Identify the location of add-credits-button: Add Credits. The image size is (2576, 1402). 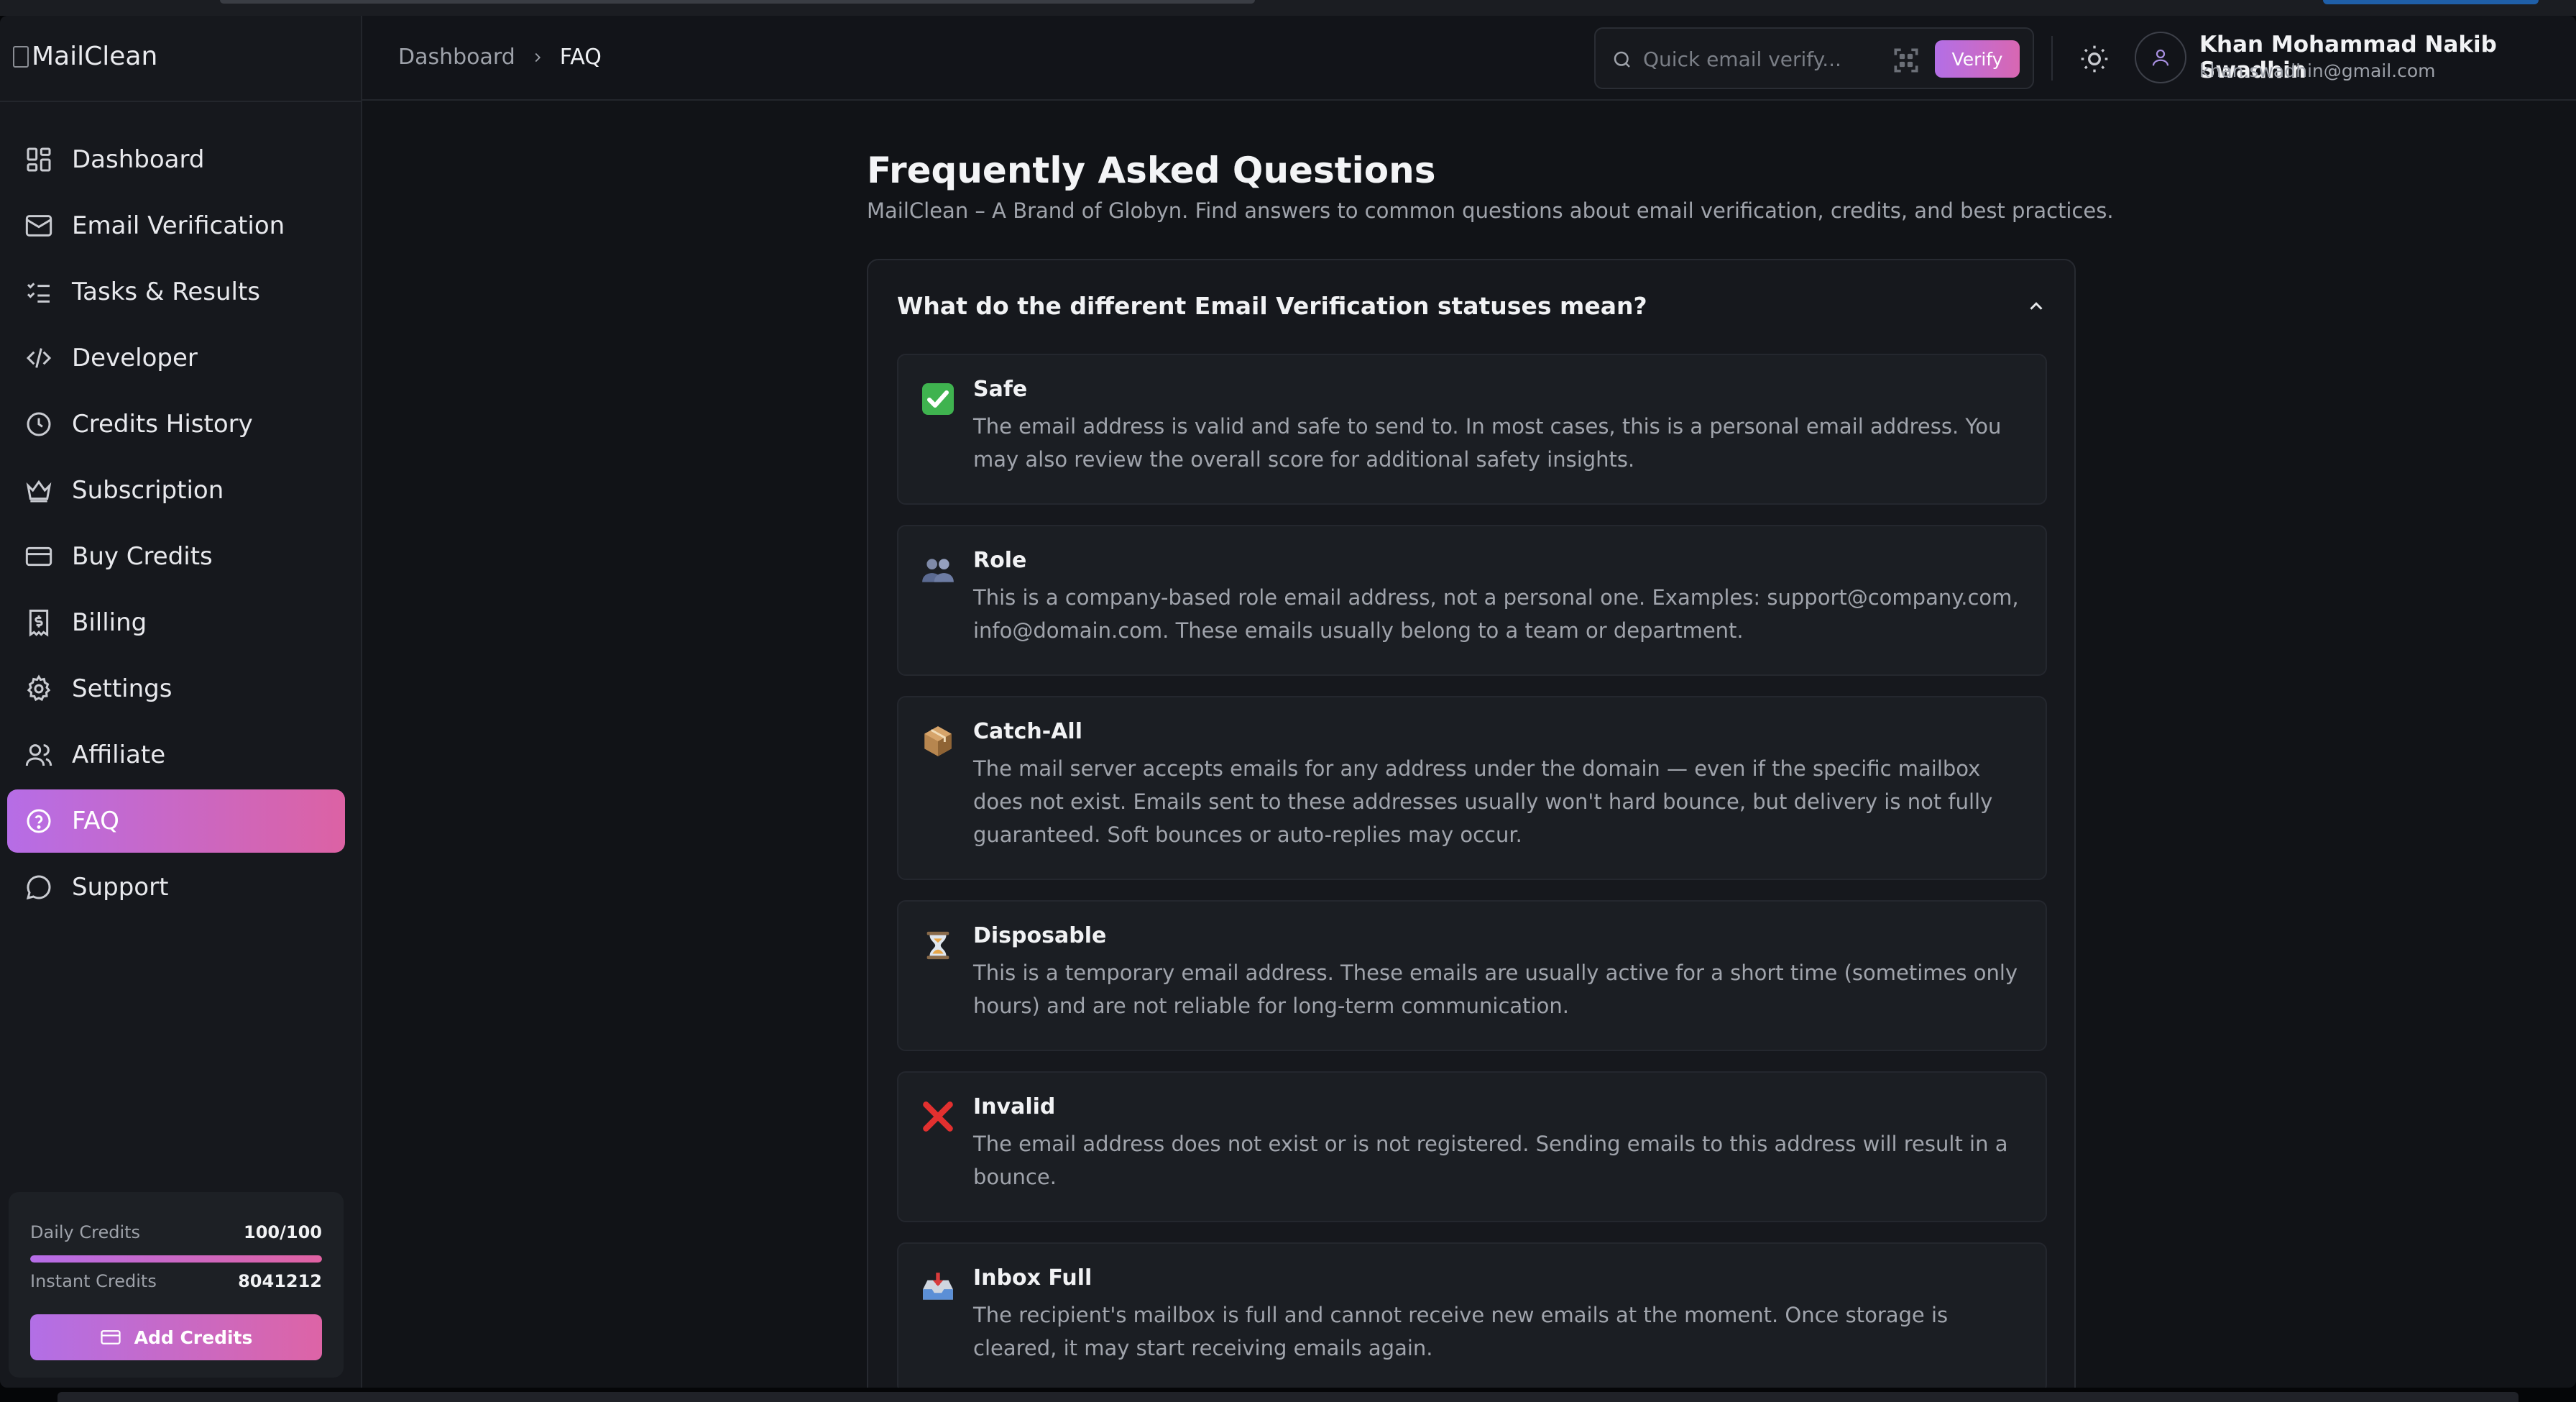
(176, 1337).